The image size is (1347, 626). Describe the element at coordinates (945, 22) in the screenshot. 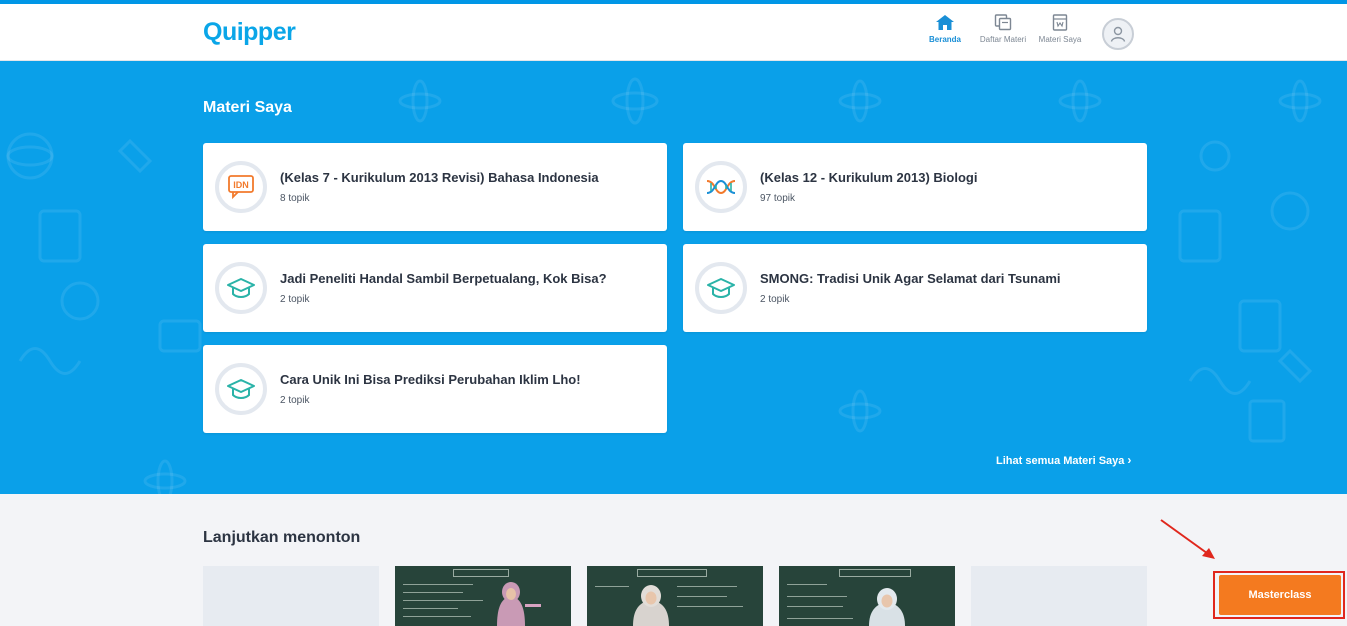

I see `home-icon` at that location.